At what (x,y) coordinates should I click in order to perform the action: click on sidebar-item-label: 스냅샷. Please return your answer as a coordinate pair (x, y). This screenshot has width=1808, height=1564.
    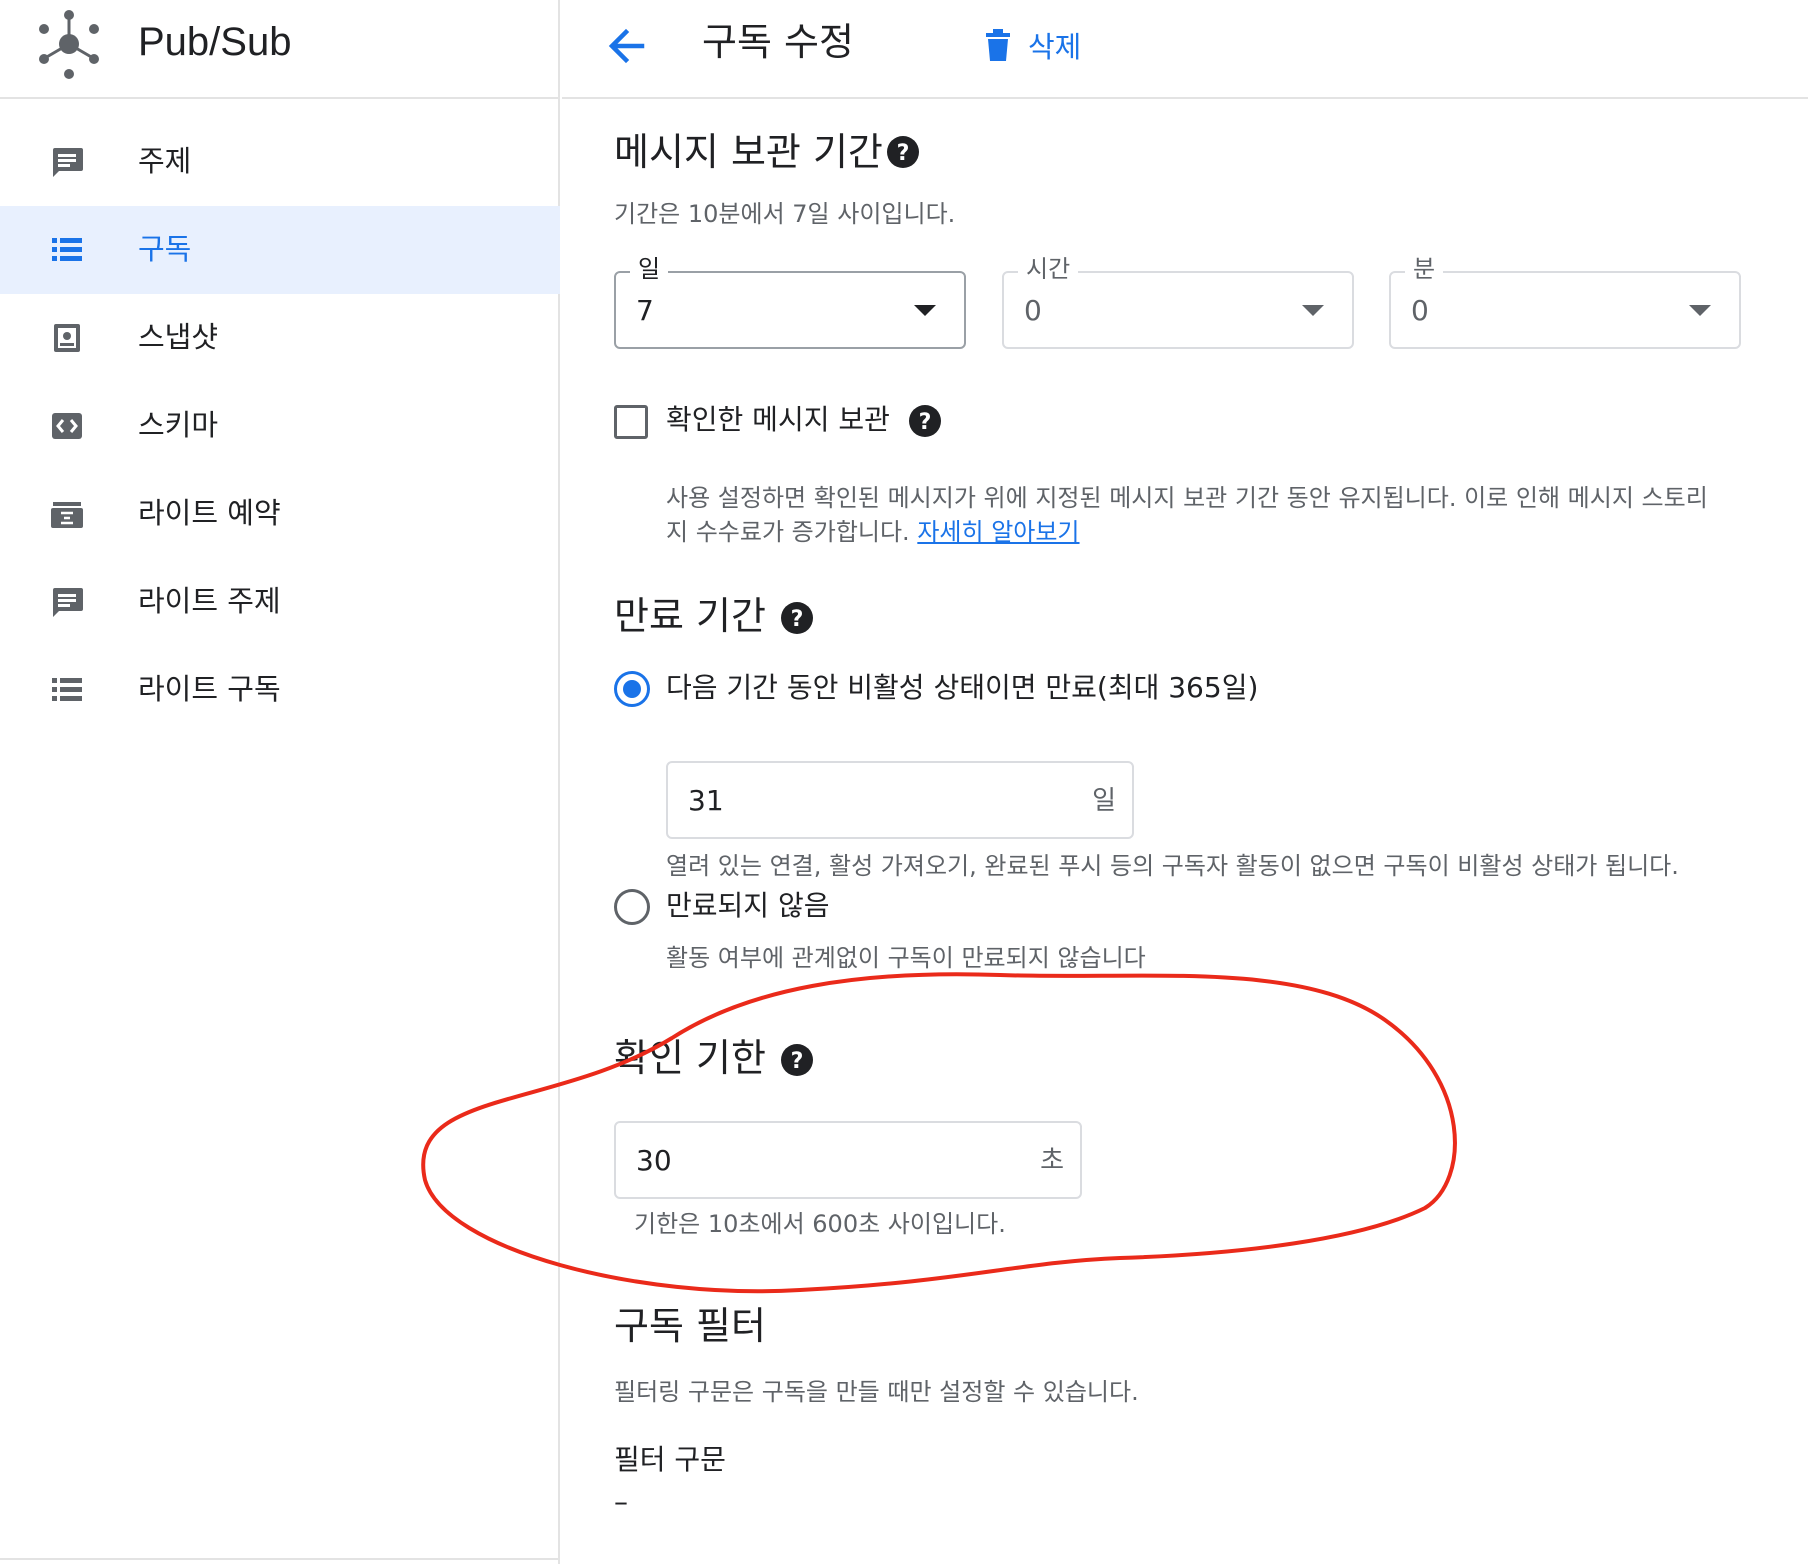
    Looking at the image, I should click on (178, 337).